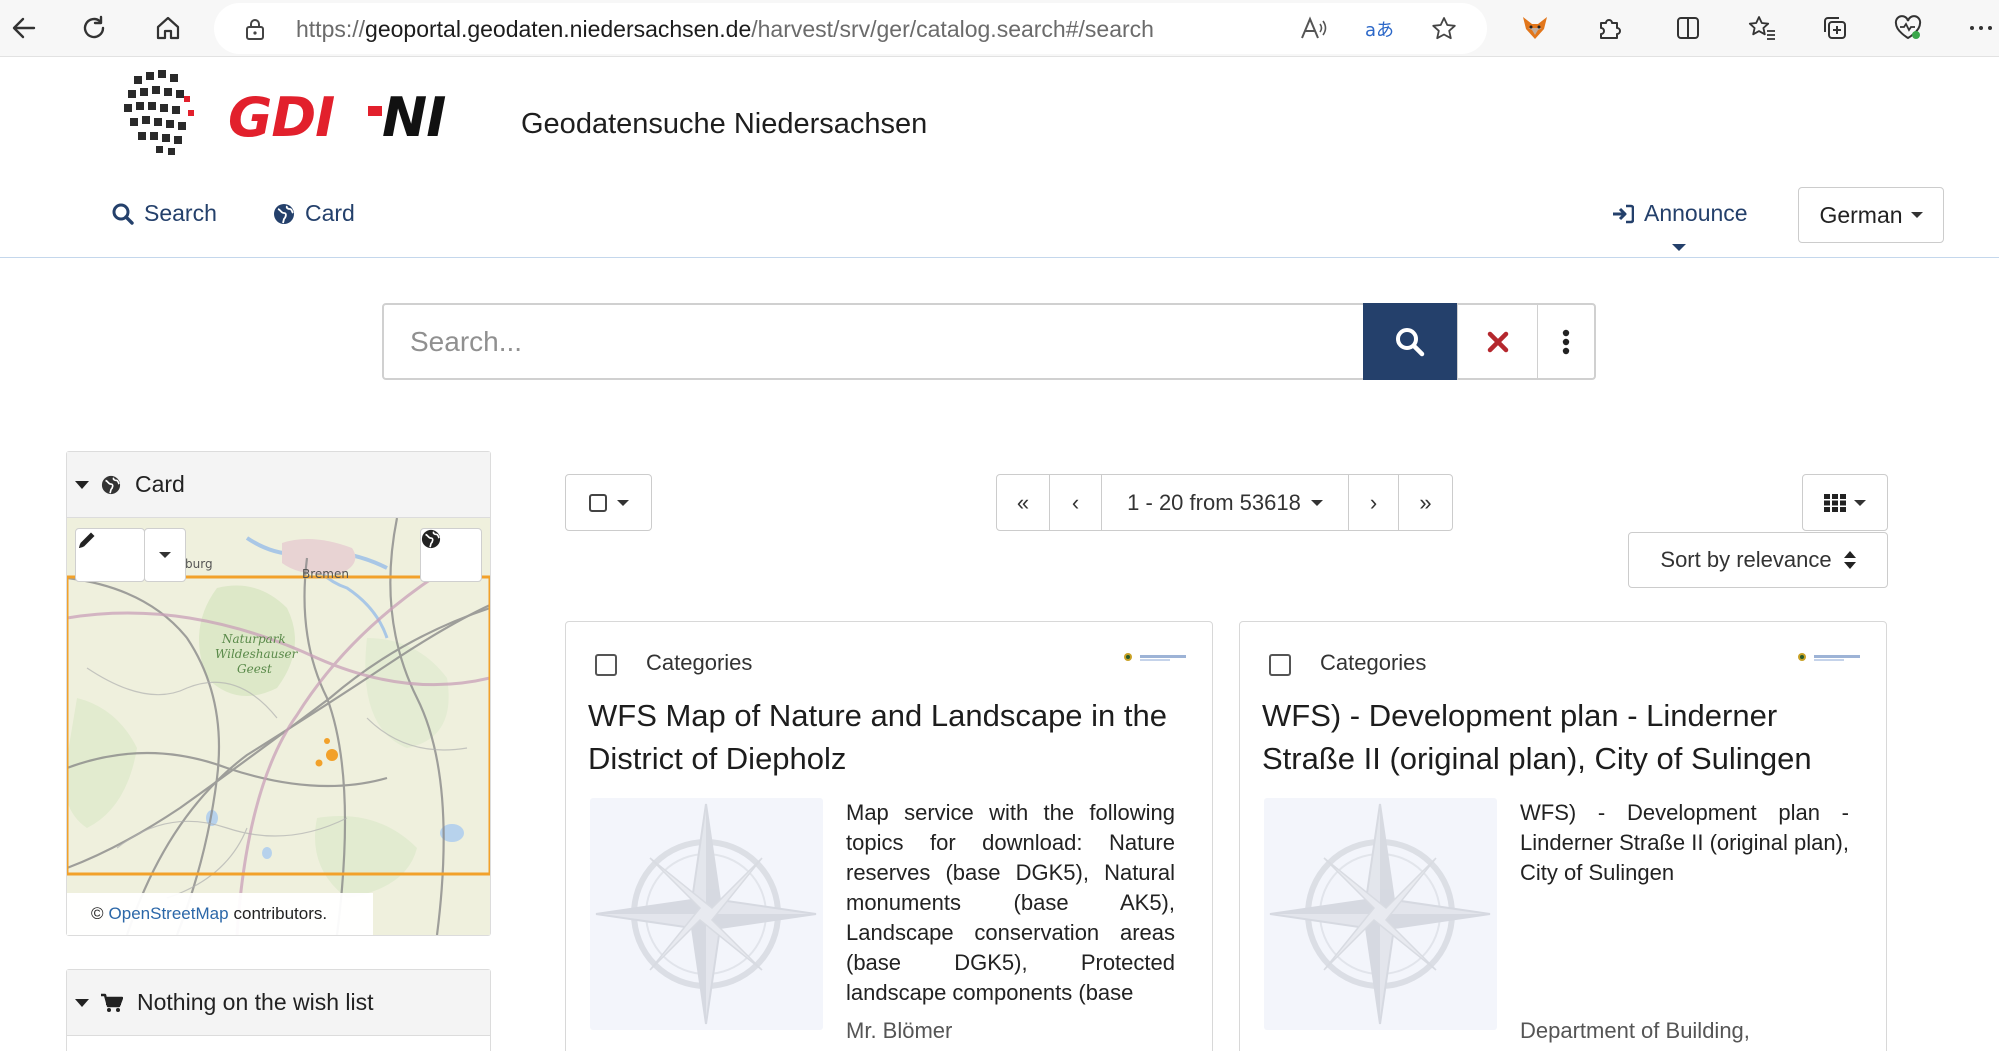 This screenshot has height=1051, width=1999. I want to click on language-dropdown: German, so click(1871, 215).